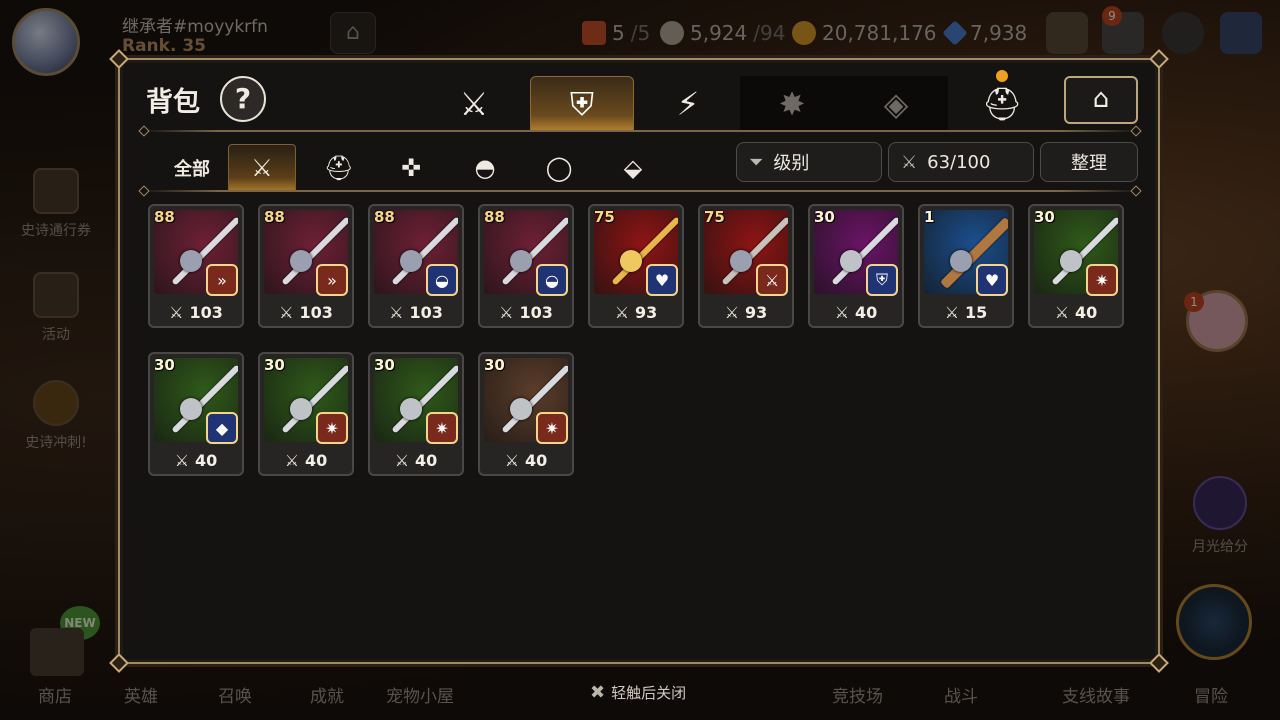 Image resolution: width=1280 pixels, height=720 pixels. What do you see at coordinates (961, 694) in the screenshot?
I see `nav-battle: 战斗` at bounding box center [961, 694].